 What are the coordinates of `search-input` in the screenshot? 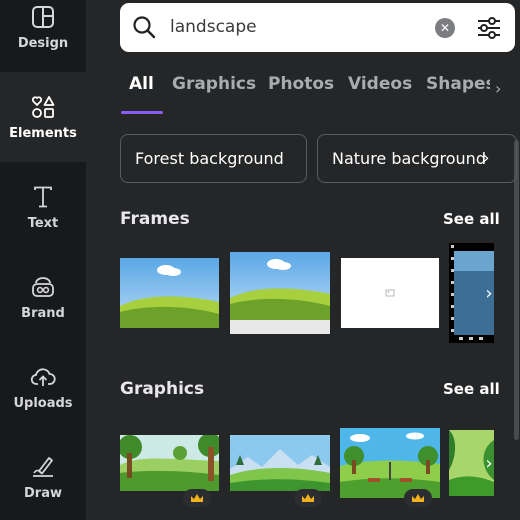 It's located at (295, 27).